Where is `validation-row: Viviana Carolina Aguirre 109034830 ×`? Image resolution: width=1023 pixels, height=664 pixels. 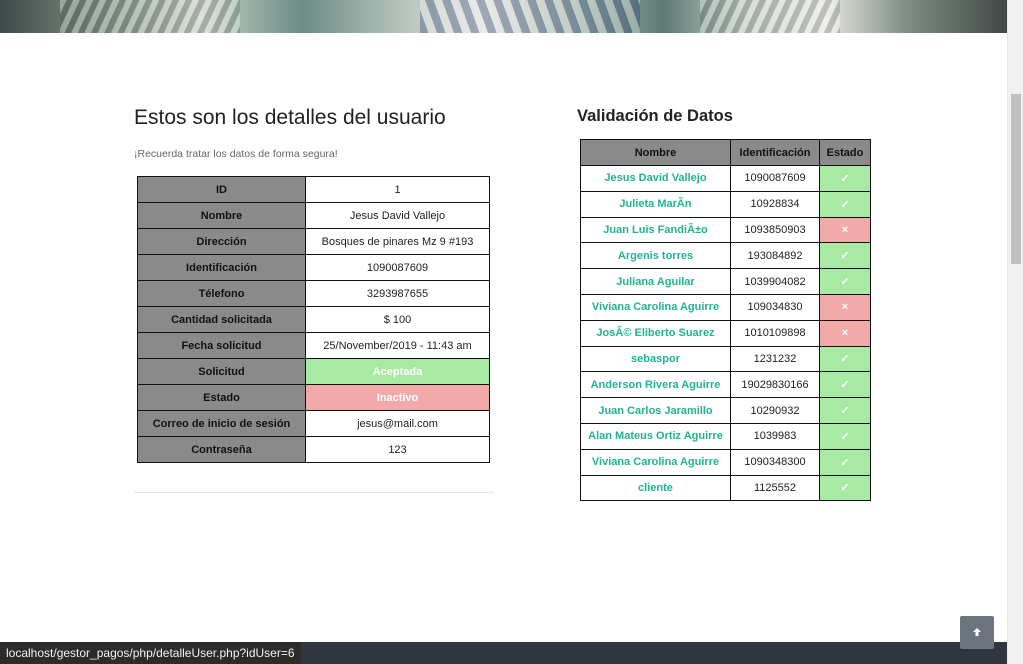
validation-row: Viviana Carolina Aguirre 109034830 × is located at coordinates (725, 307).